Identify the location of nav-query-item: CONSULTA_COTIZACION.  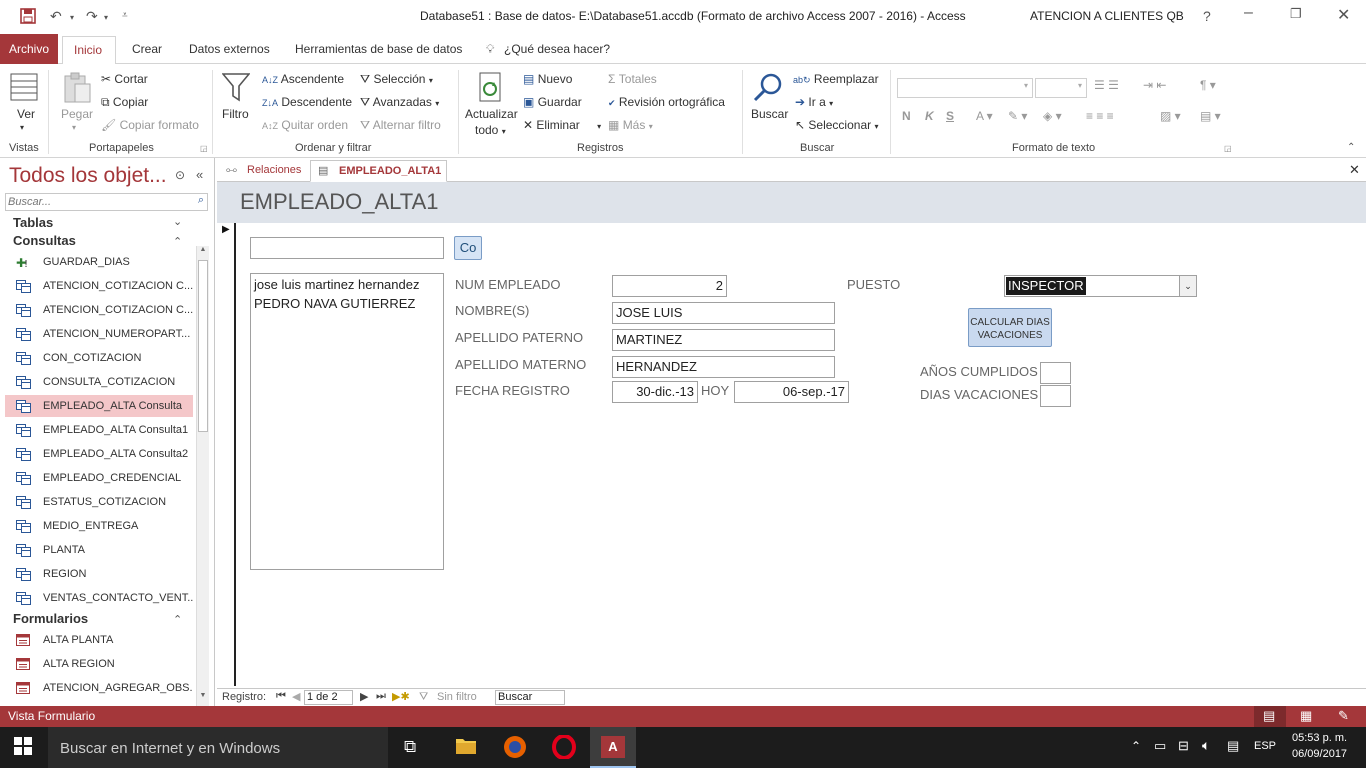
(99, 382).